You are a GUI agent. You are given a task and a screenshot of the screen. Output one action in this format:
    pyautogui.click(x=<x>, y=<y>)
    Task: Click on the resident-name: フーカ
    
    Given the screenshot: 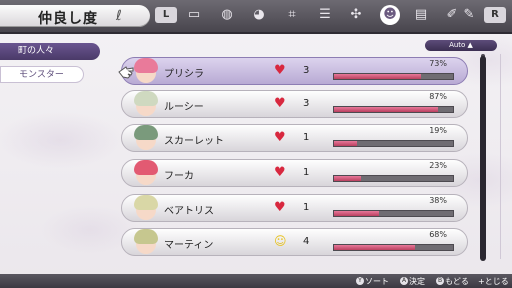 What is the action you would take?
    pyautogui.click(x=179, y=176)
    